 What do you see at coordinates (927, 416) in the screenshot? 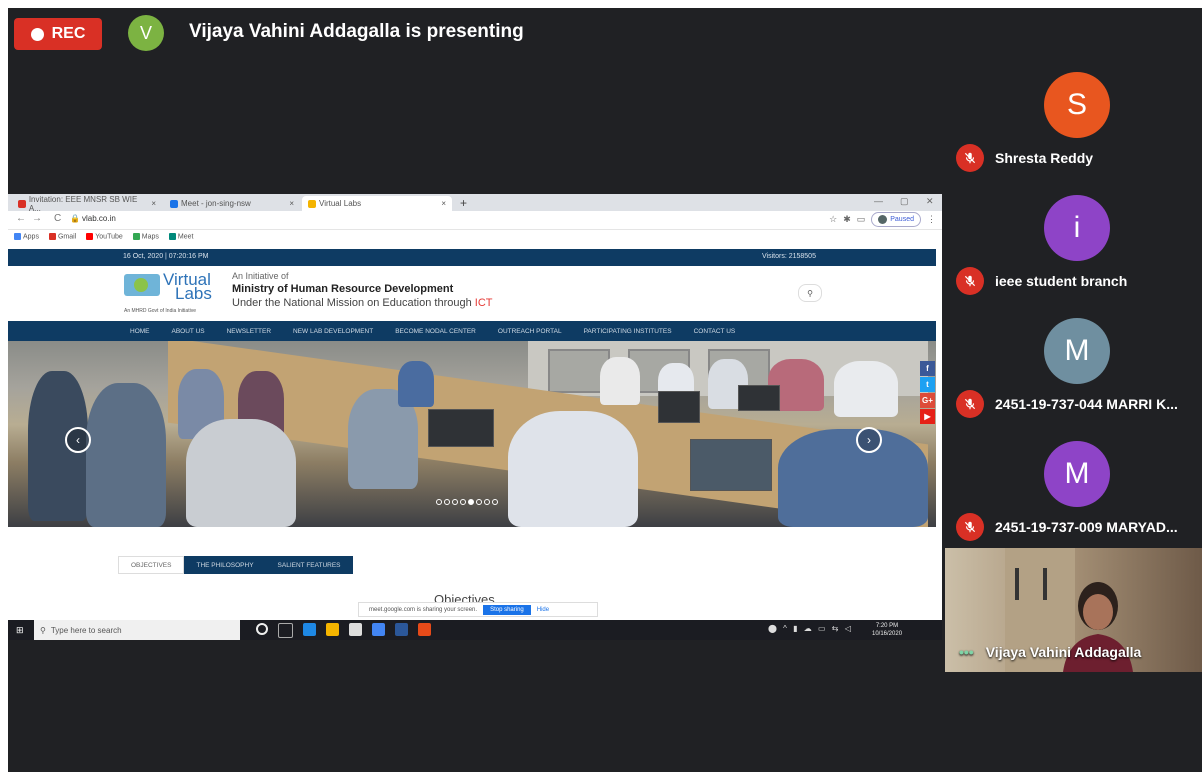
I see `youtube-icon: ▶` at bounding box center [927, 416].